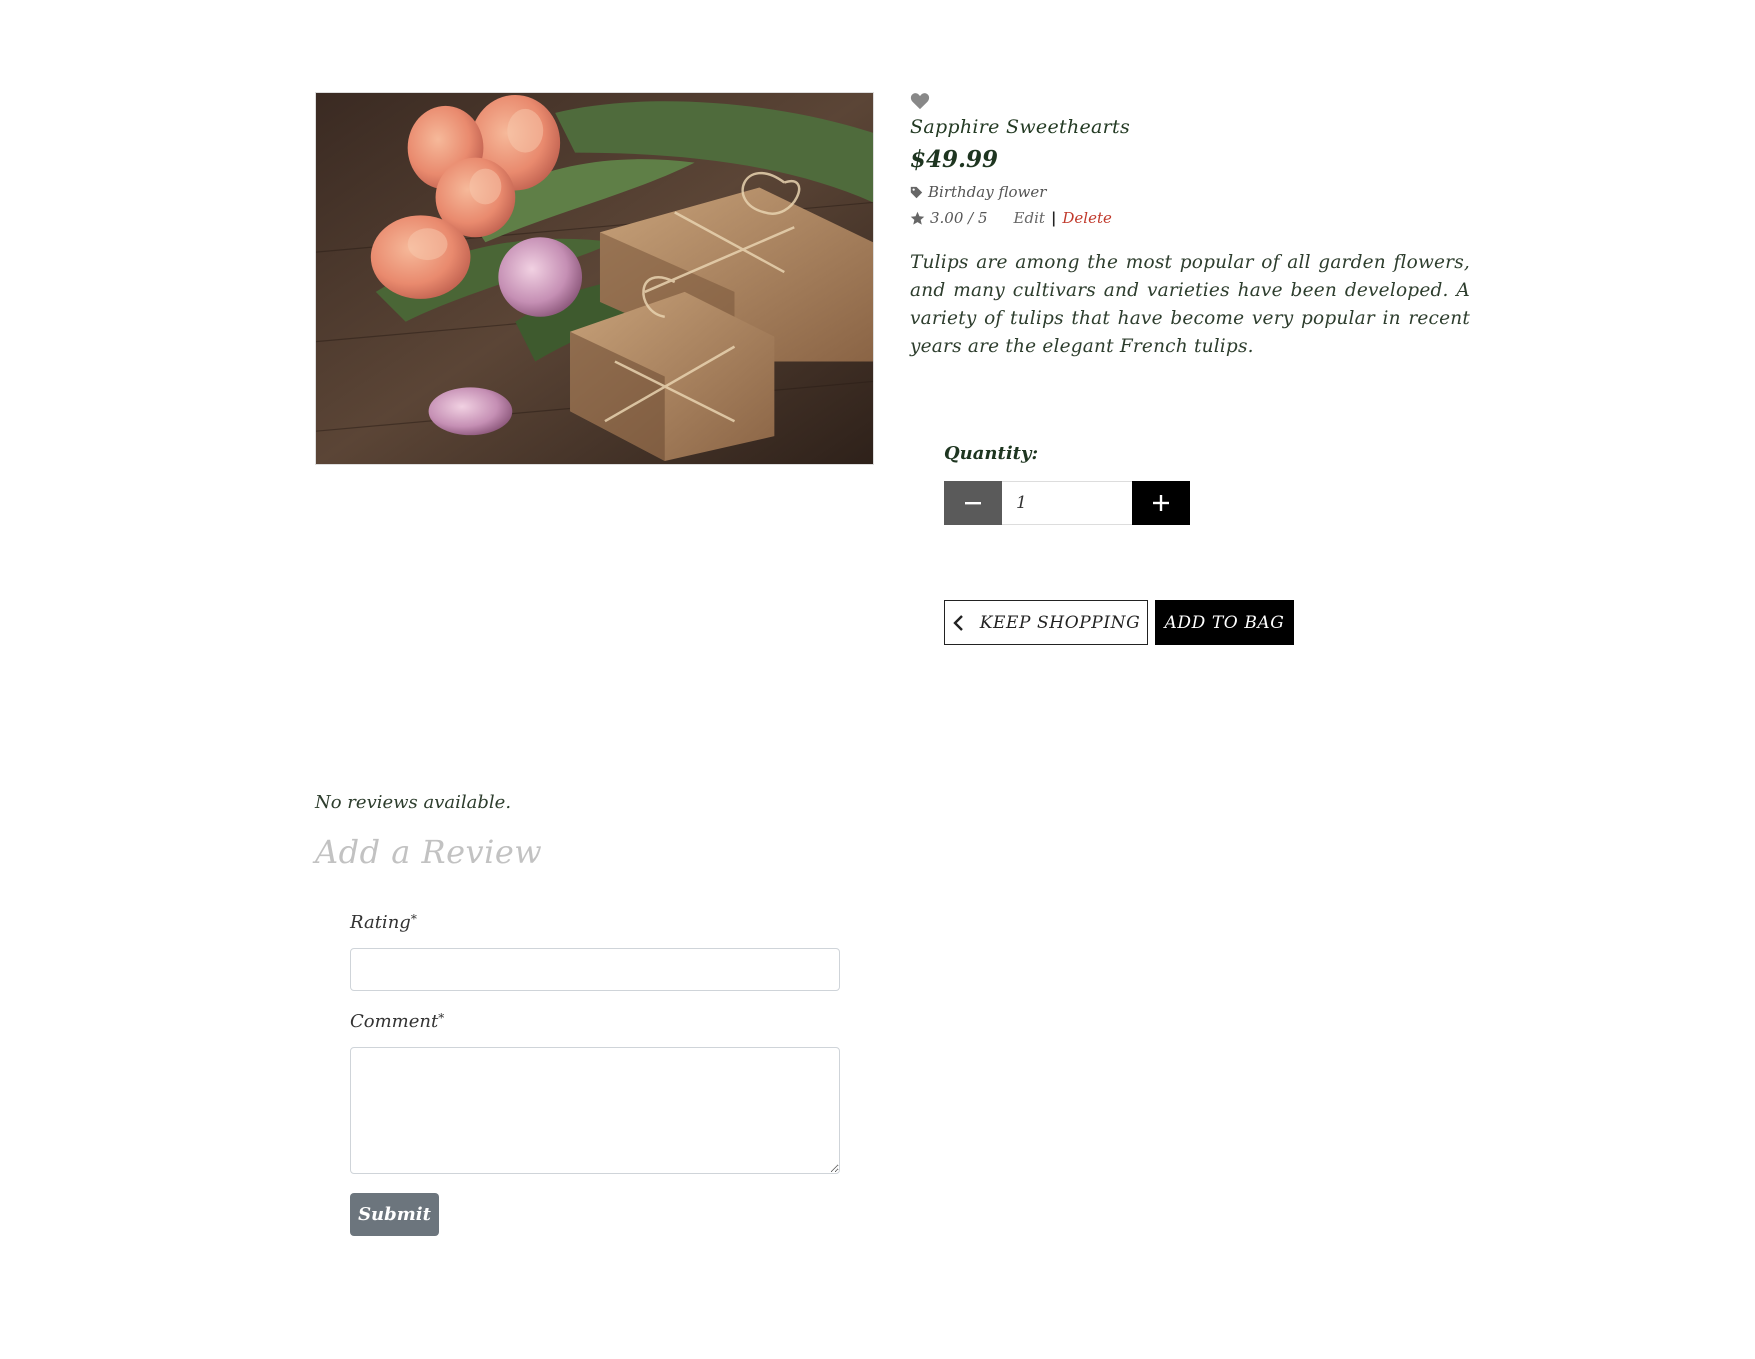 The width and height of the screenshot is (1755, 1359). Describe the element at coordinates (916, 192) in the screenshot. I see `tag-icon` at that location.